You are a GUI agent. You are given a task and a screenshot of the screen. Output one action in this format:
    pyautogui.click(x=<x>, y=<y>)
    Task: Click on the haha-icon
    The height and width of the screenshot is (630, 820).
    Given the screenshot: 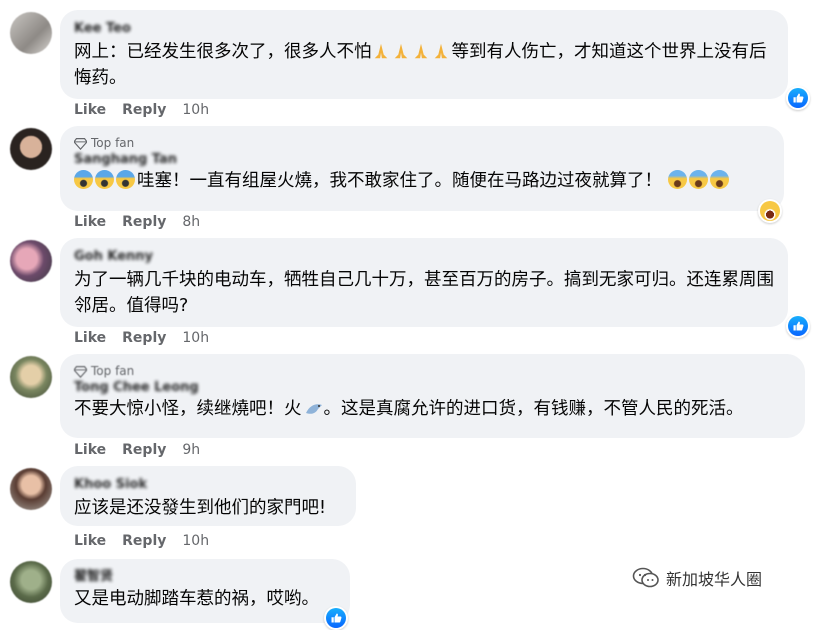 What is the action you would take?
    pyautogui.click(x=770, y=211)
    